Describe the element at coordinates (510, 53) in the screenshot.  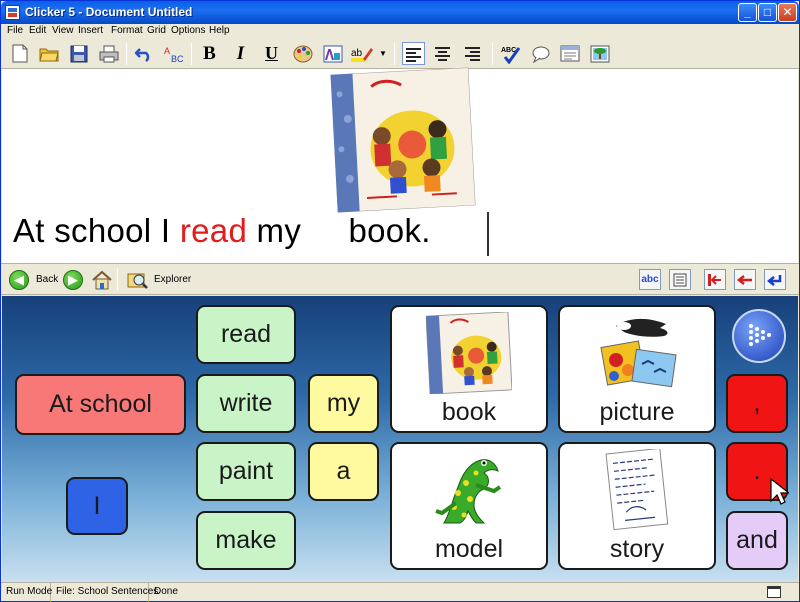
I see `spell-check-tick-icon: ABC` at that location.